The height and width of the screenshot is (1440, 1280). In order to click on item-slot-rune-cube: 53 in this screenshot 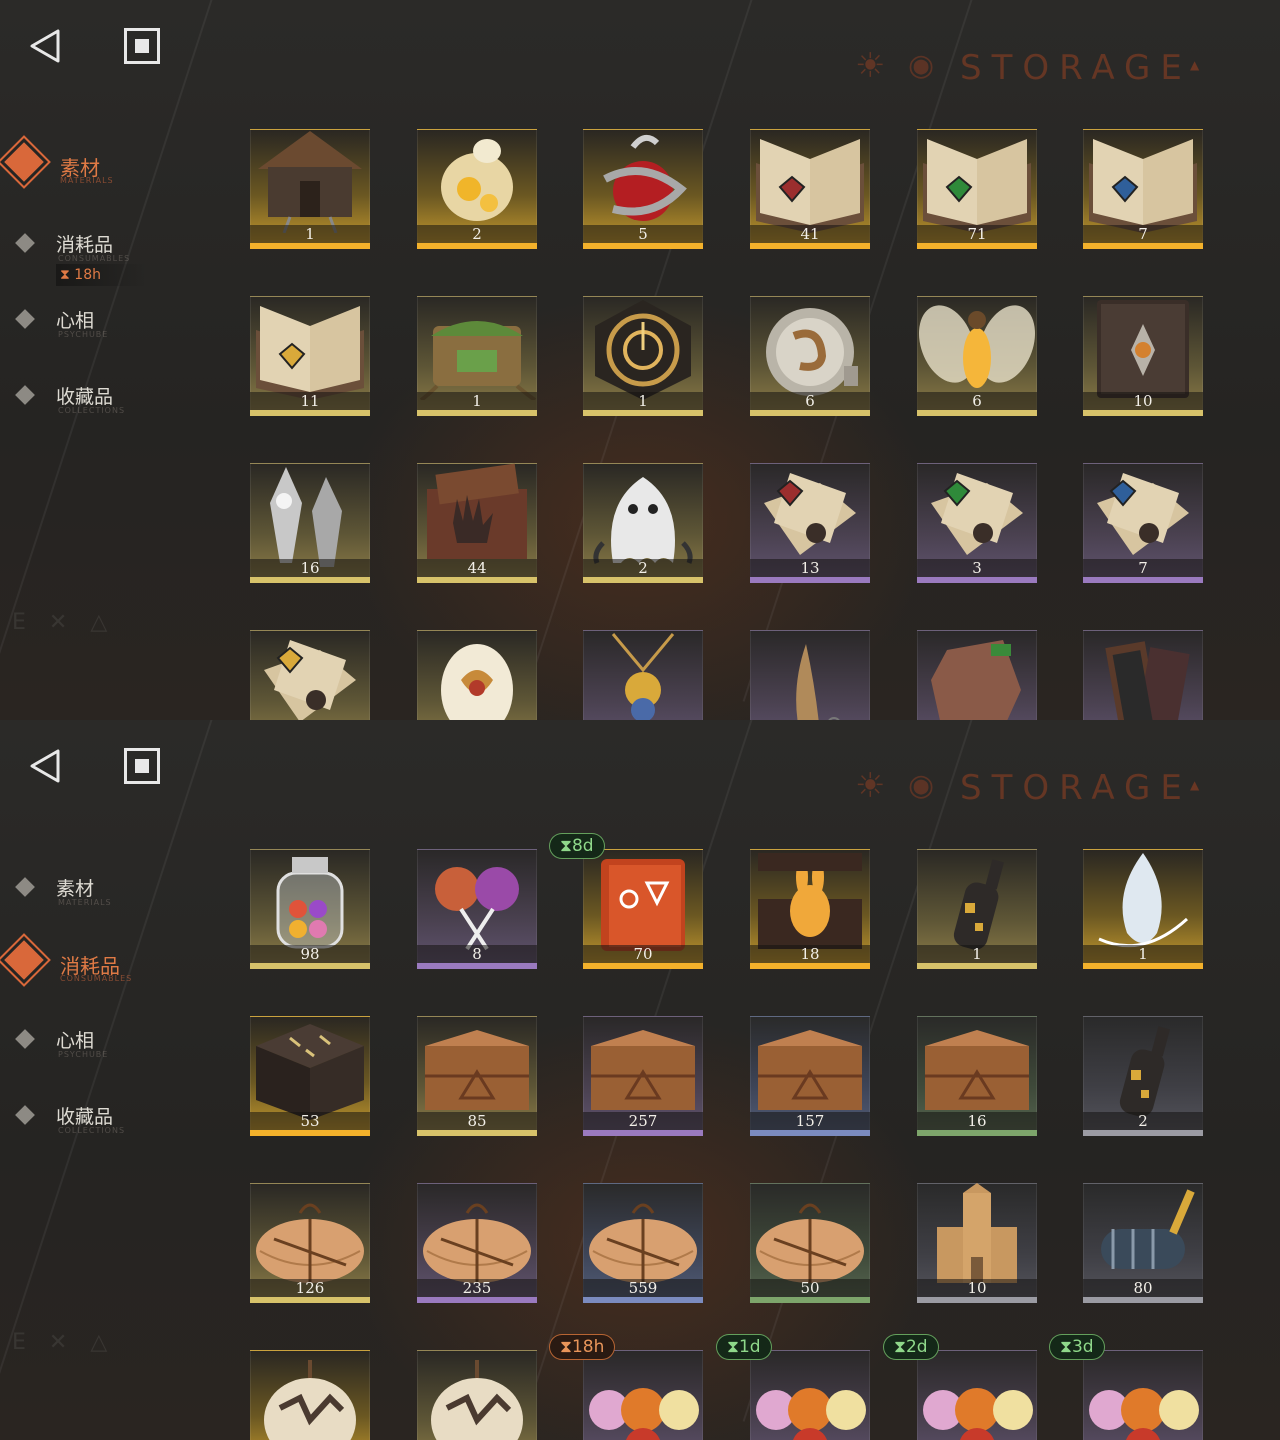, I will do `click(310, 1076)`.